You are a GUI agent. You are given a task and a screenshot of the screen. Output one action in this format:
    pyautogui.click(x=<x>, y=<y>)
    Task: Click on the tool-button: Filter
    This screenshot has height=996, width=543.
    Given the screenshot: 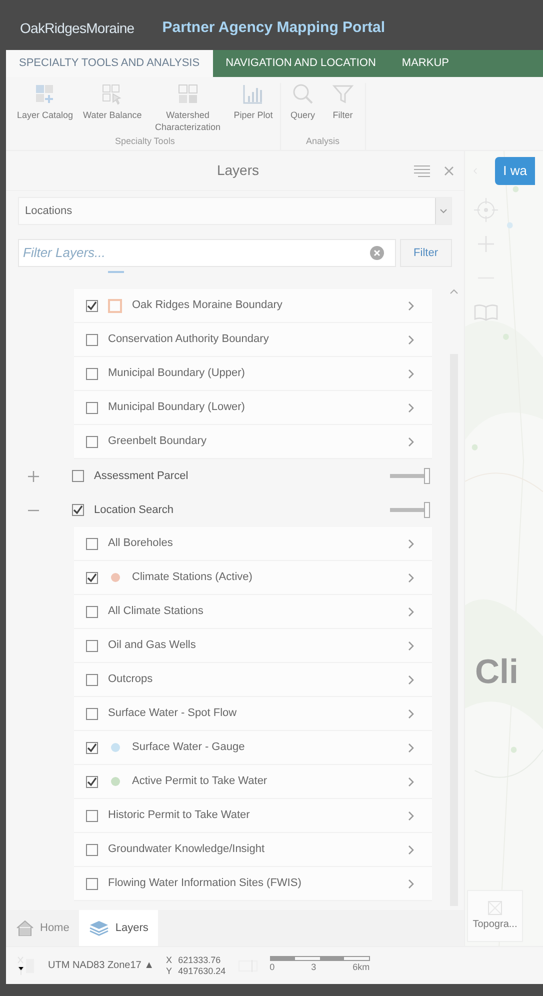 What is the action you would take?
    pyautogui.click(x=342, y=102)
    